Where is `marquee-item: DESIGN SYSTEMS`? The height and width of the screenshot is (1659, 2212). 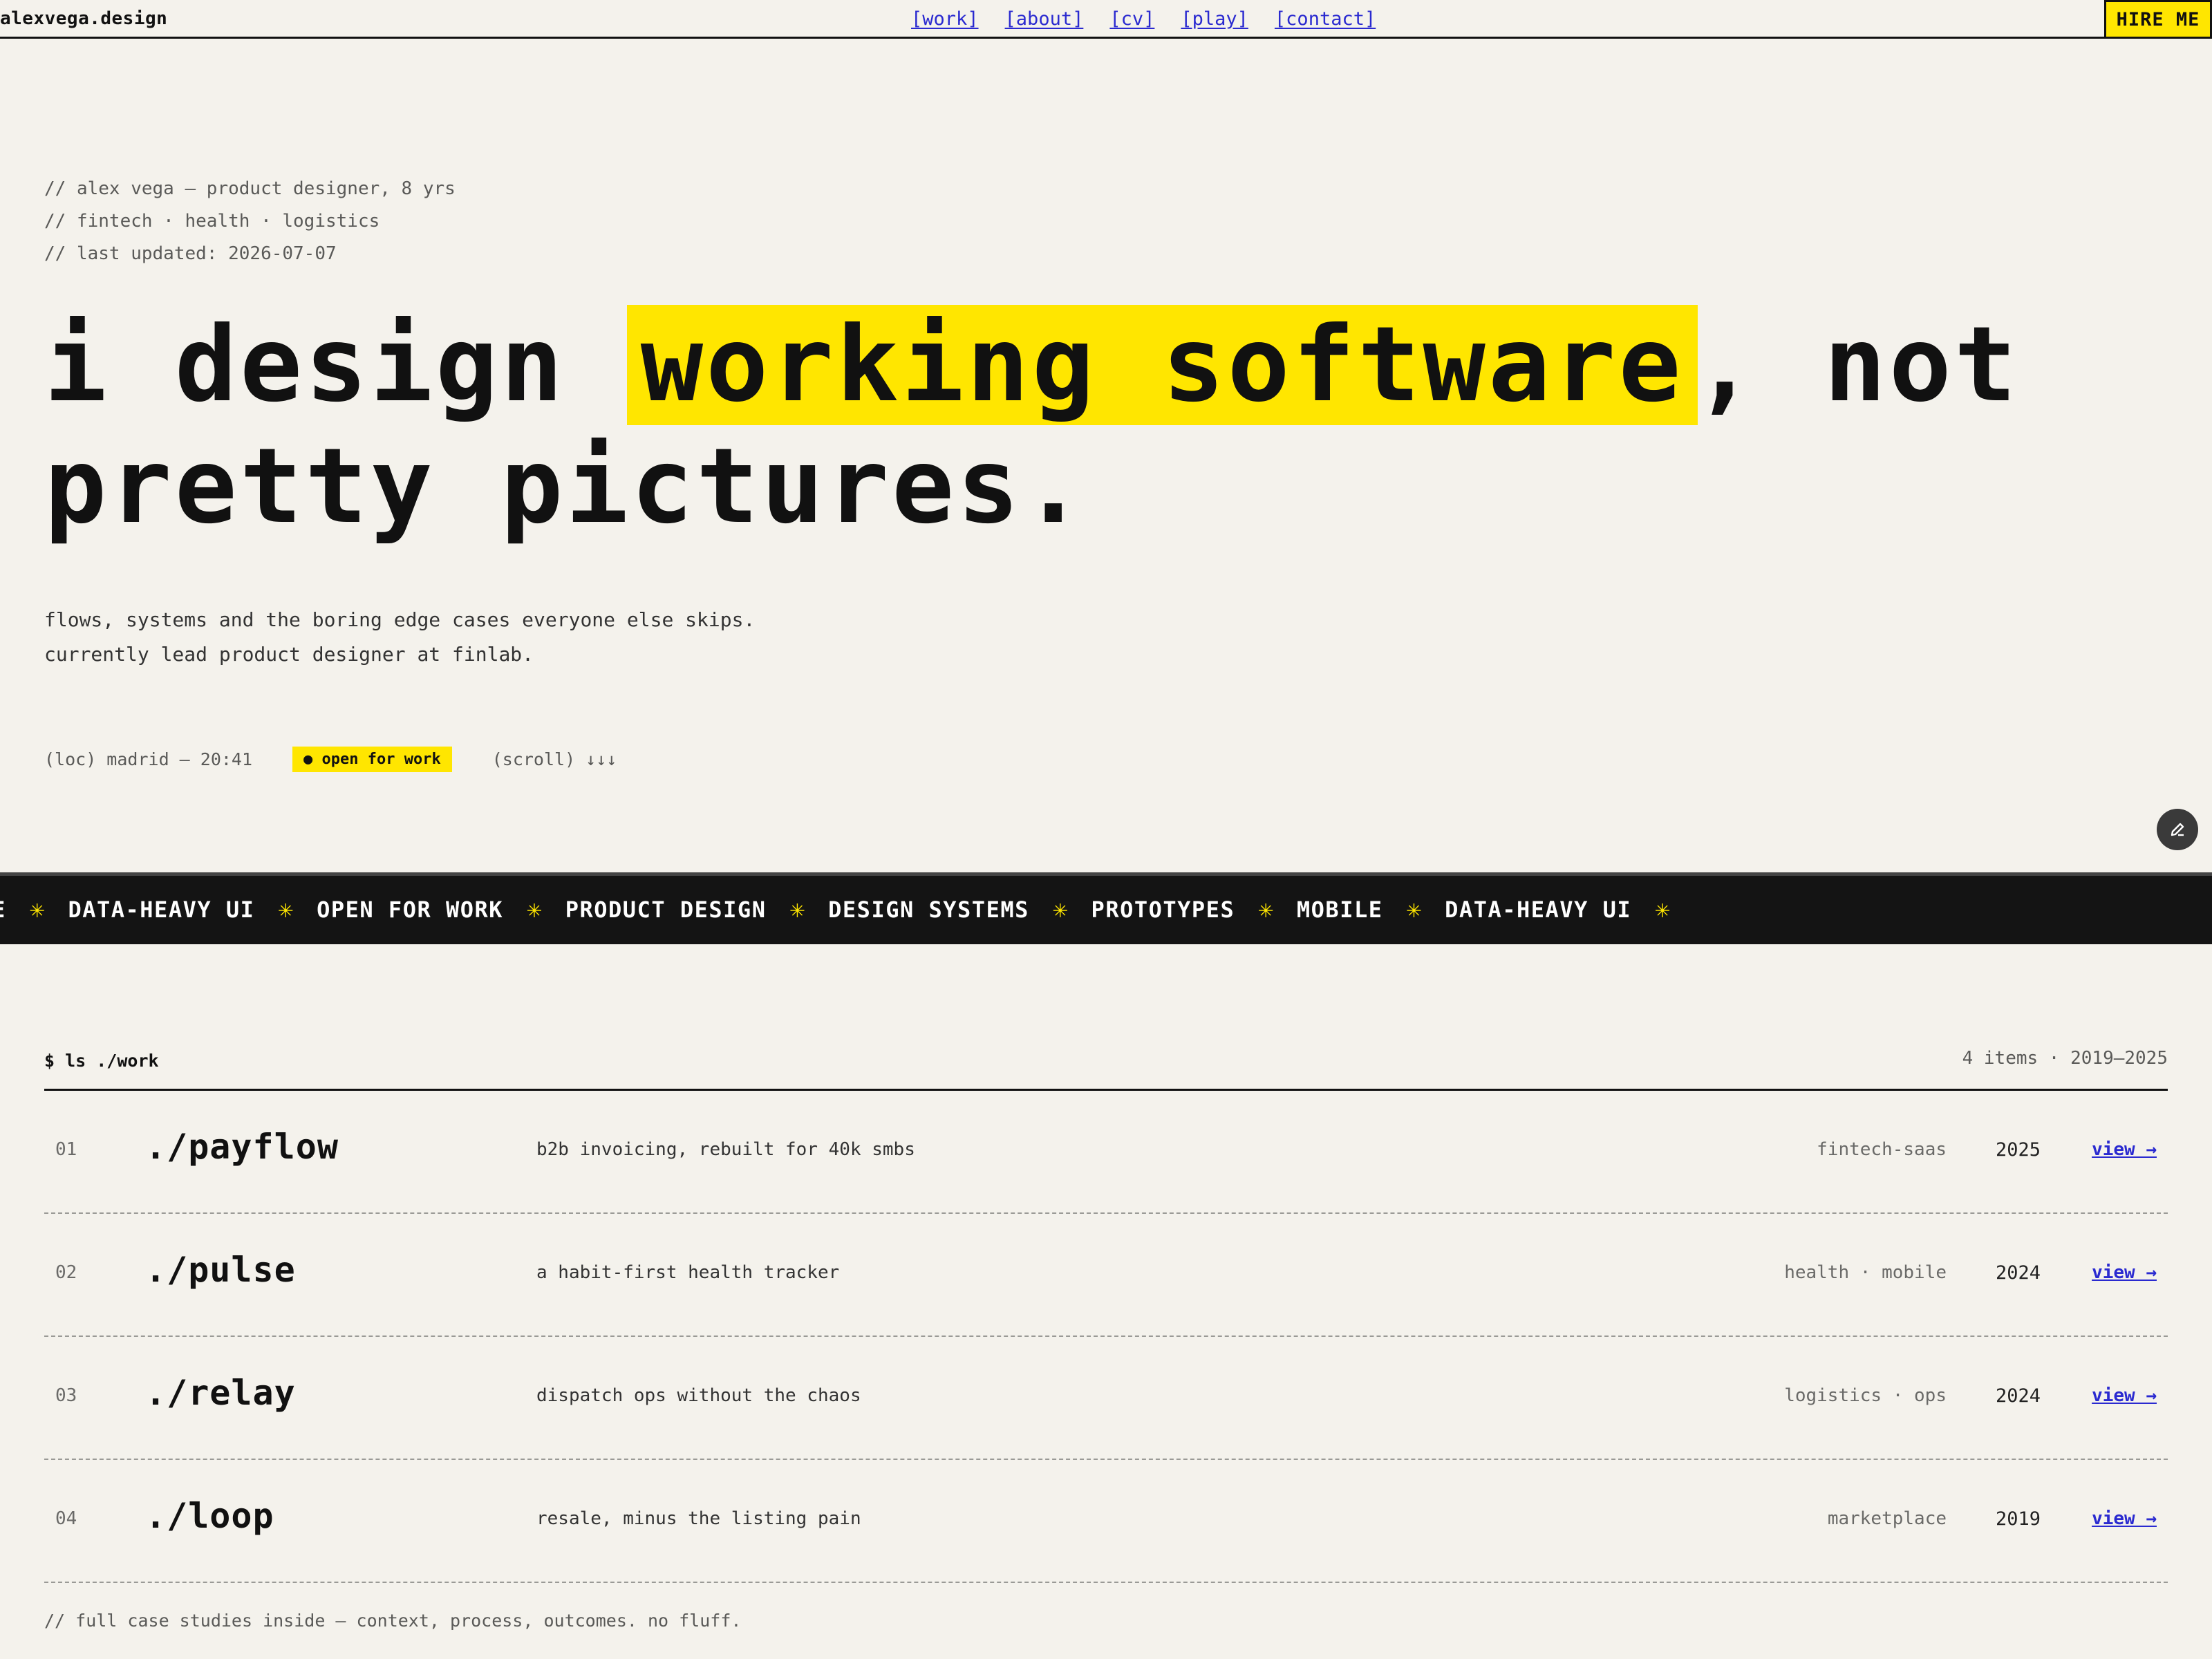
marquee-item: DESIGN SYSTEMS is located at coordinates (929, 910).